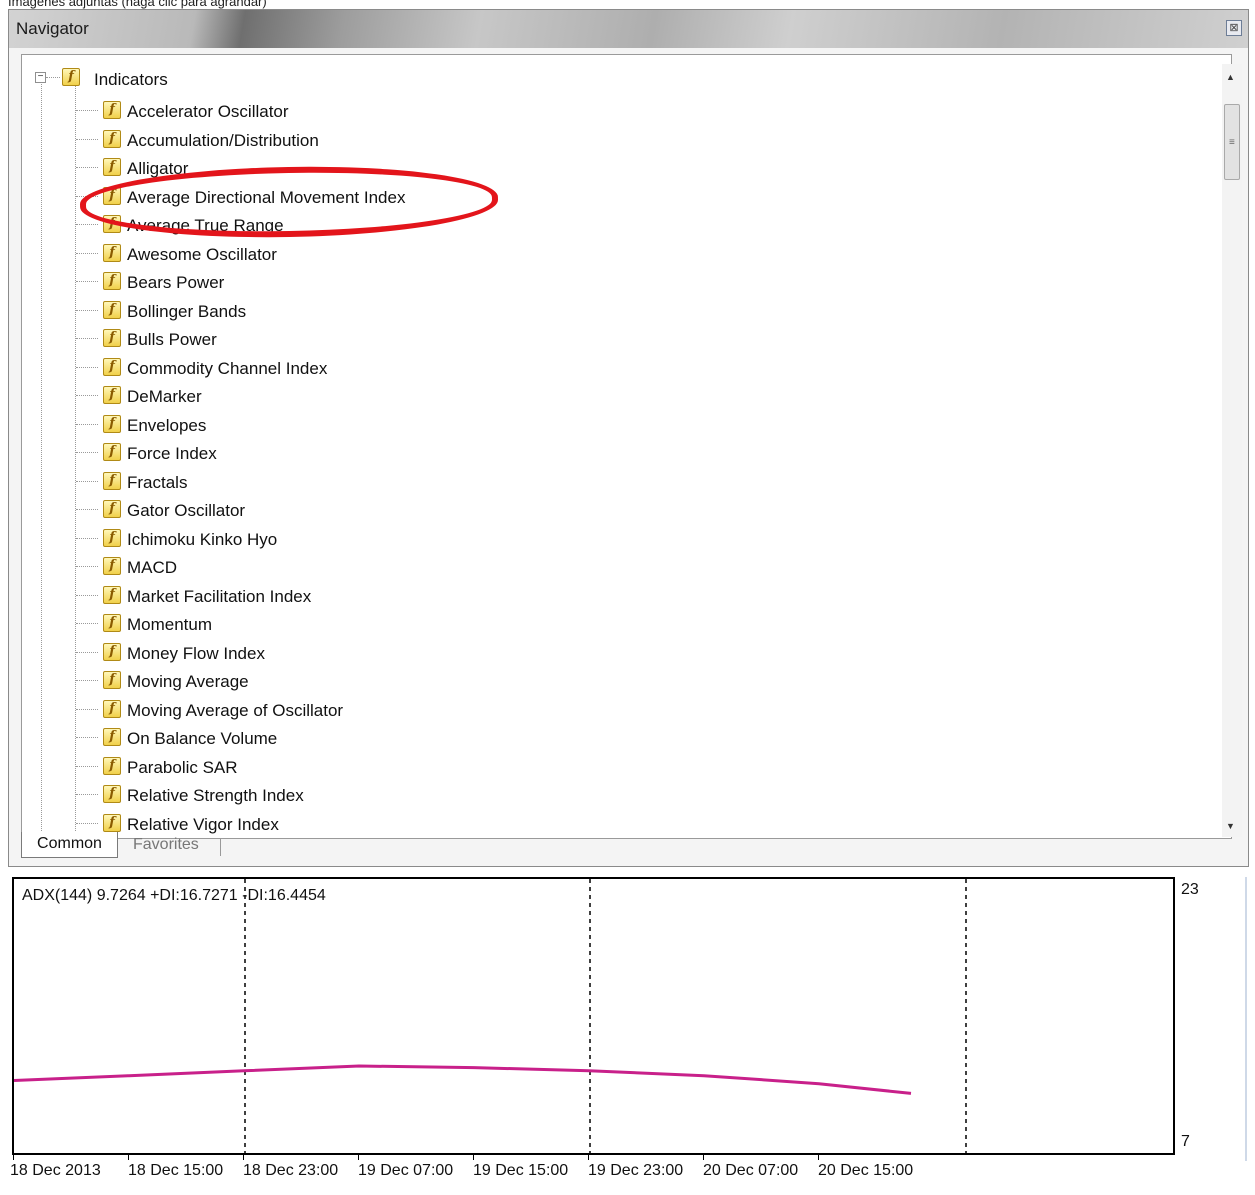 The height and width of the screenshot is (1195, 1255). Describe the element at coordinates (131, 80) in the screenshot. I see `tree-root-indicators: Indicators` at that location.